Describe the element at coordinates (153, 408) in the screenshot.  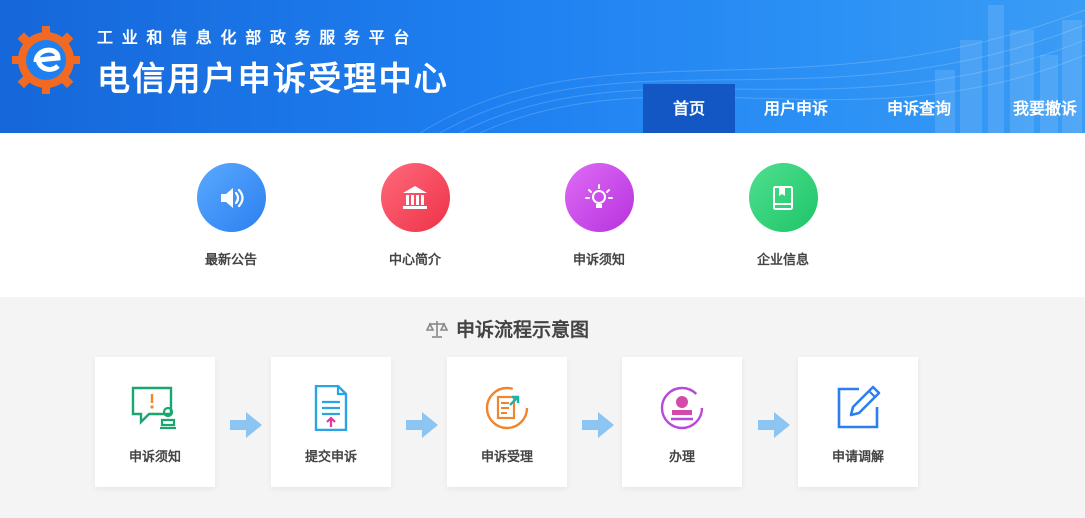
I see `notice-chat-icon` at that location.